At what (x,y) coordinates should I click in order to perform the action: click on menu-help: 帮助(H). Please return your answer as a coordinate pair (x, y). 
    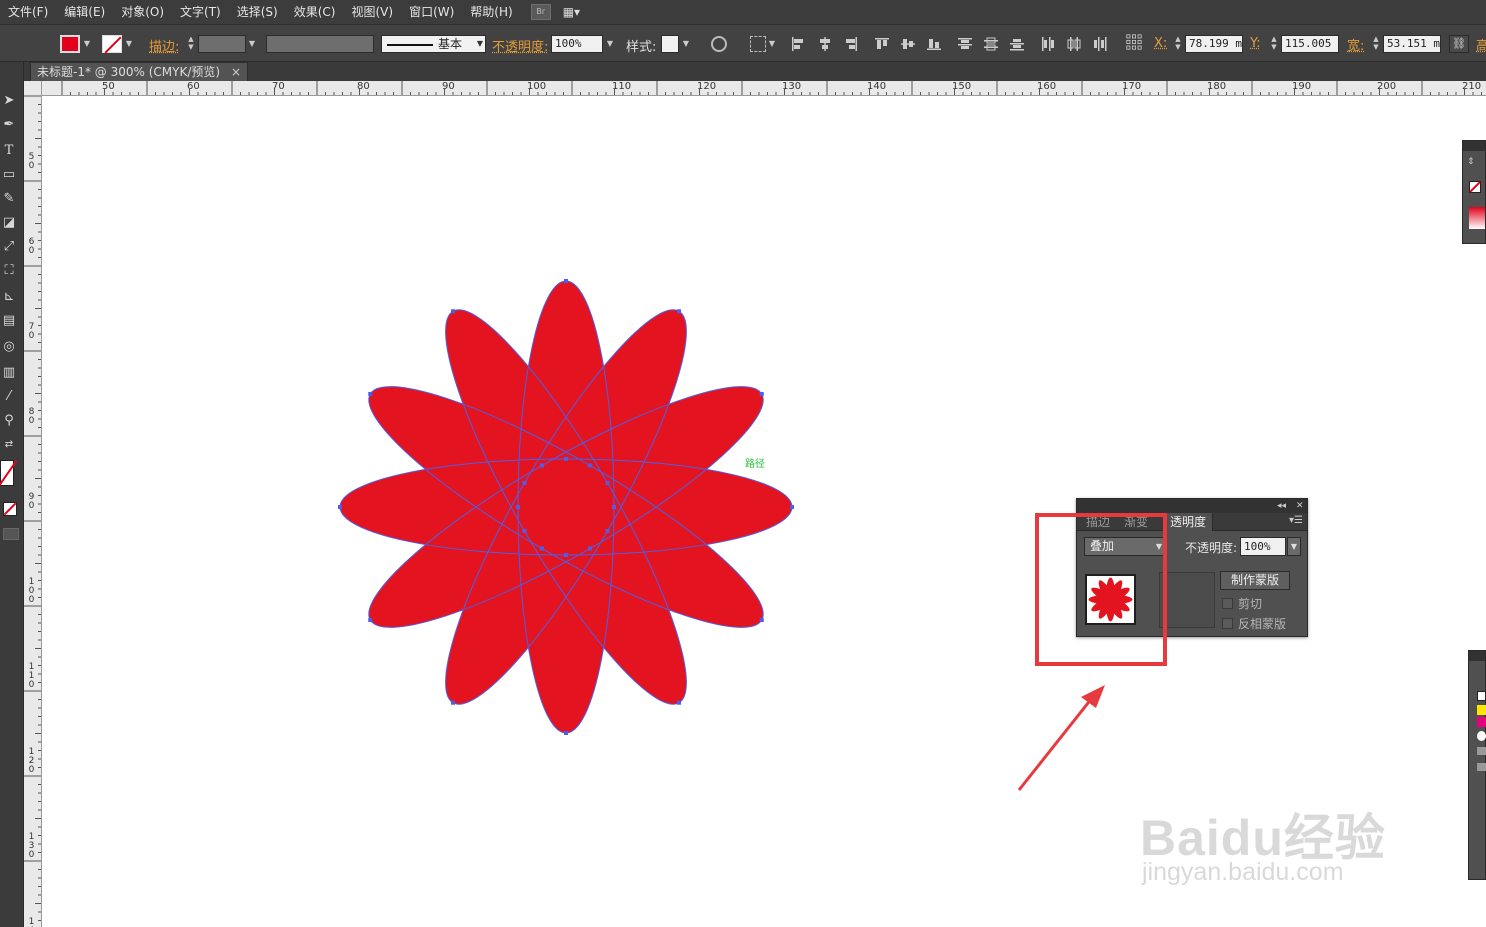
    Looking at the image, I should click on (491, 12).